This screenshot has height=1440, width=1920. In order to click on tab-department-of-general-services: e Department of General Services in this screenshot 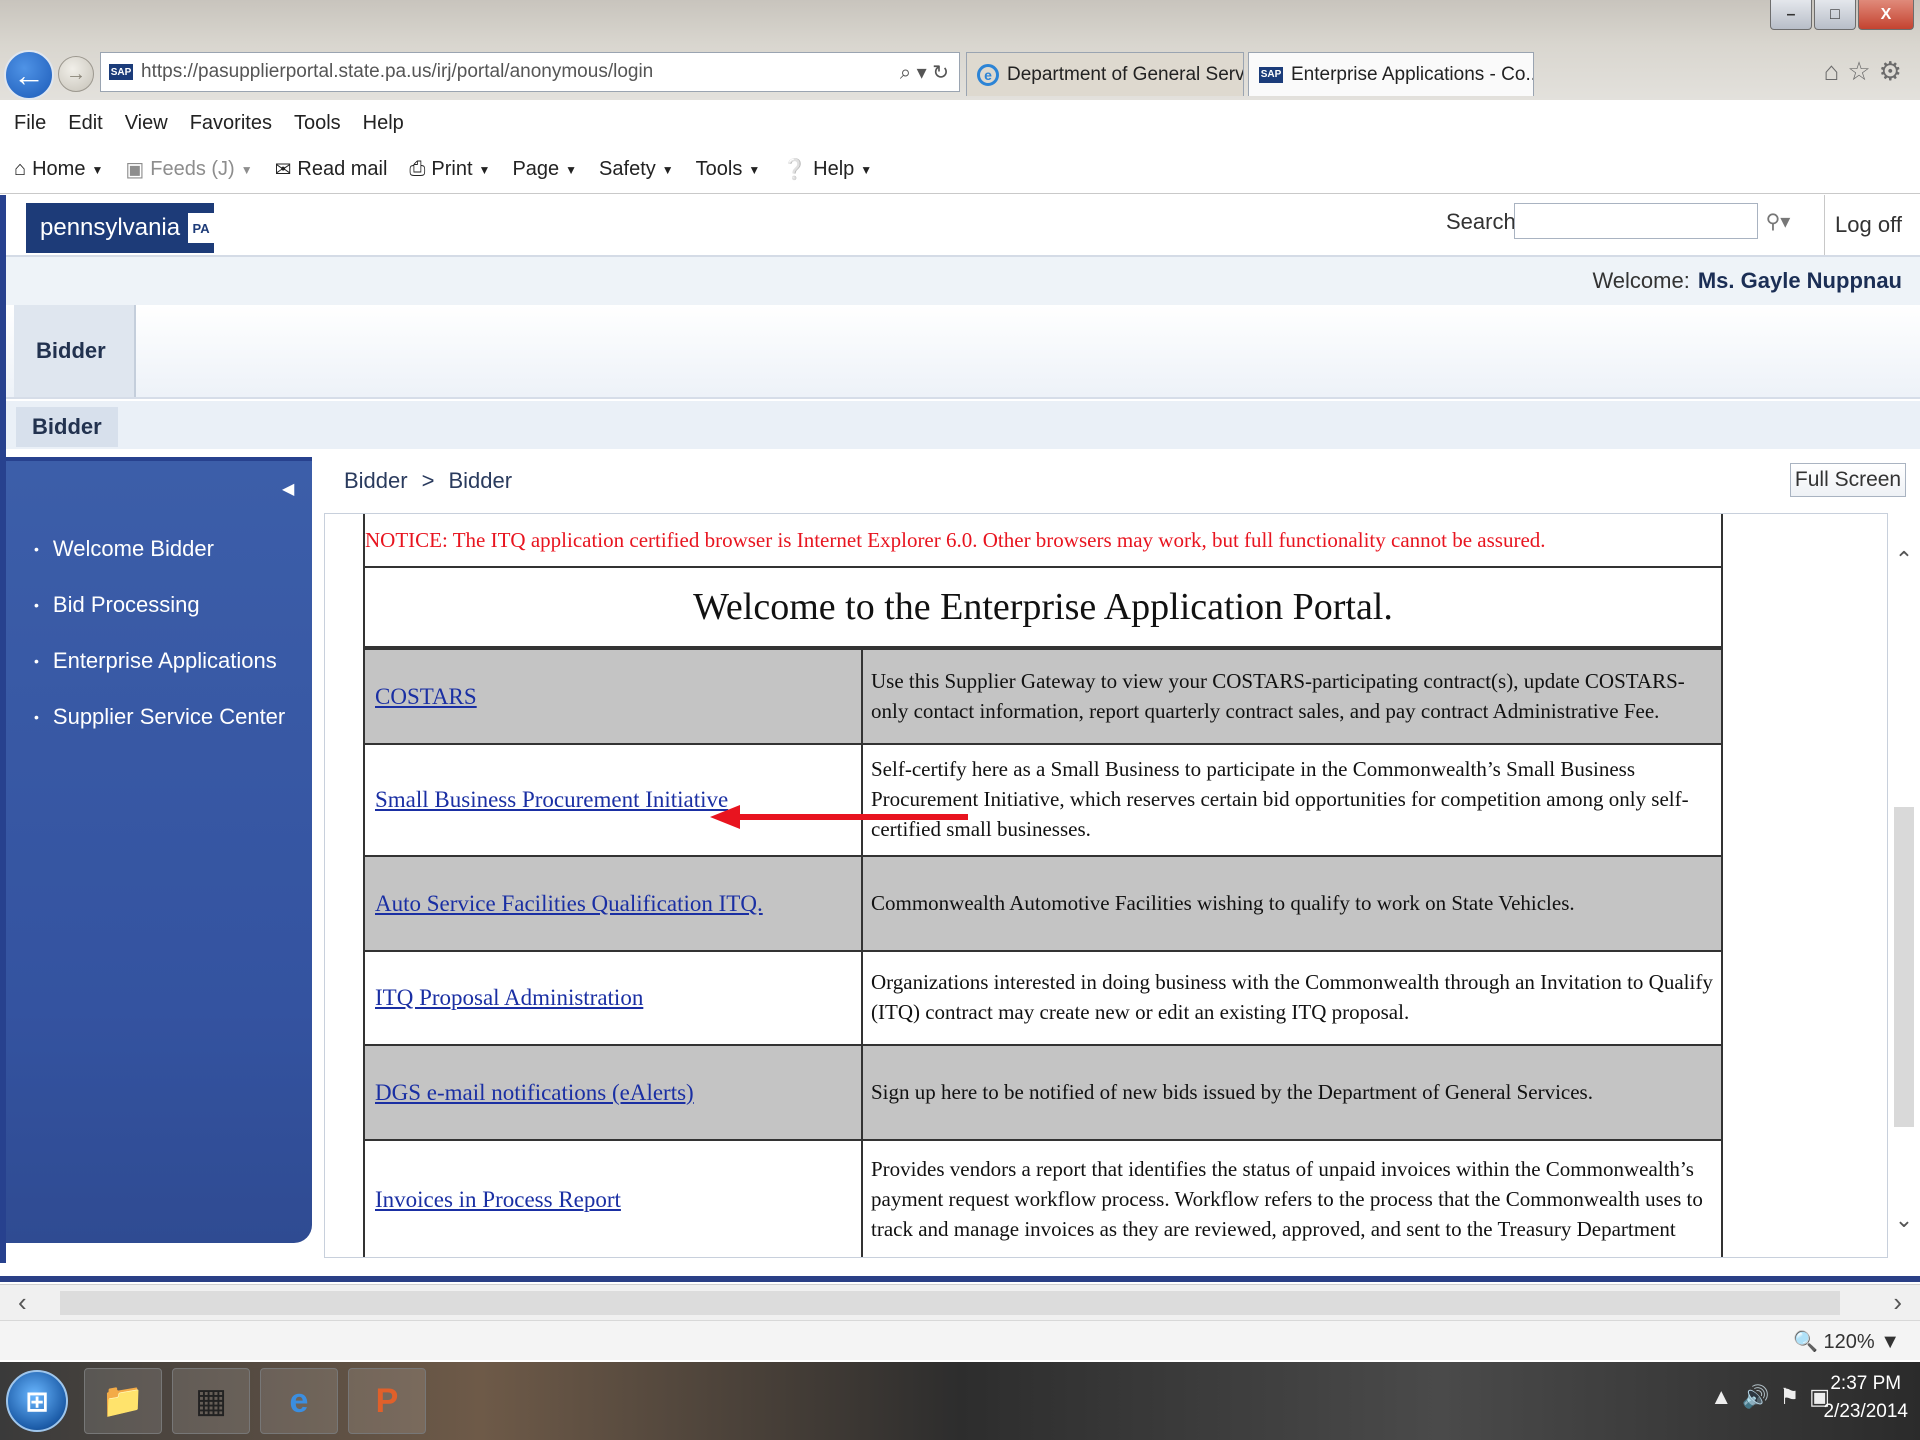, I will do `click(1105, 74)`.